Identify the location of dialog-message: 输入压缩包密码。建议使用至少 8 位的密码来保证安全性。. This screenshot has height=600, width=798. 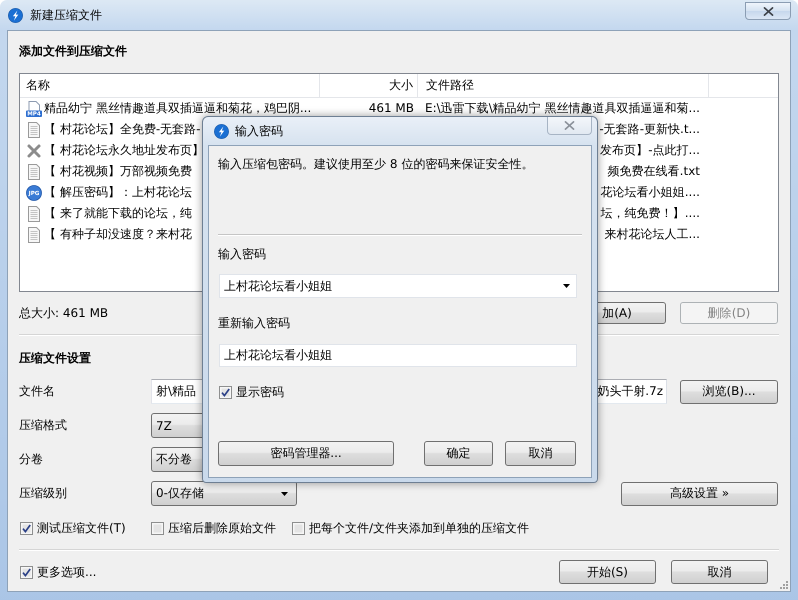
(376, 164).